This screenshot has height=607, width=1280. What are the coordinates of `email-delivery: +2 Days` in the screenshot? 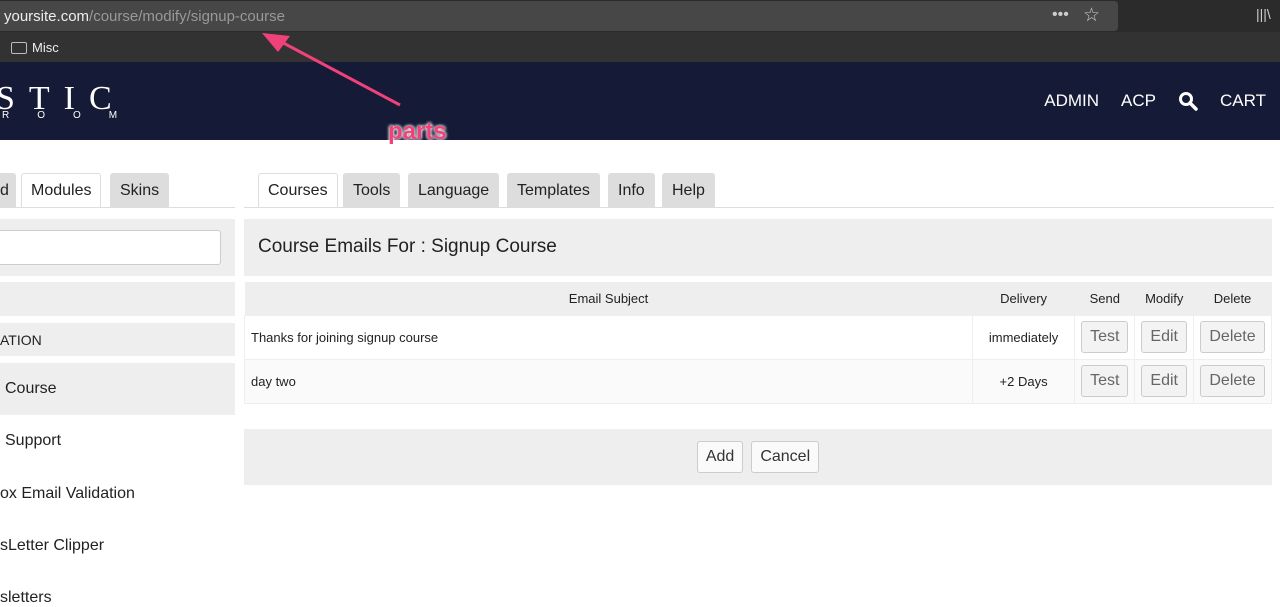 It's located at (1024, 381).